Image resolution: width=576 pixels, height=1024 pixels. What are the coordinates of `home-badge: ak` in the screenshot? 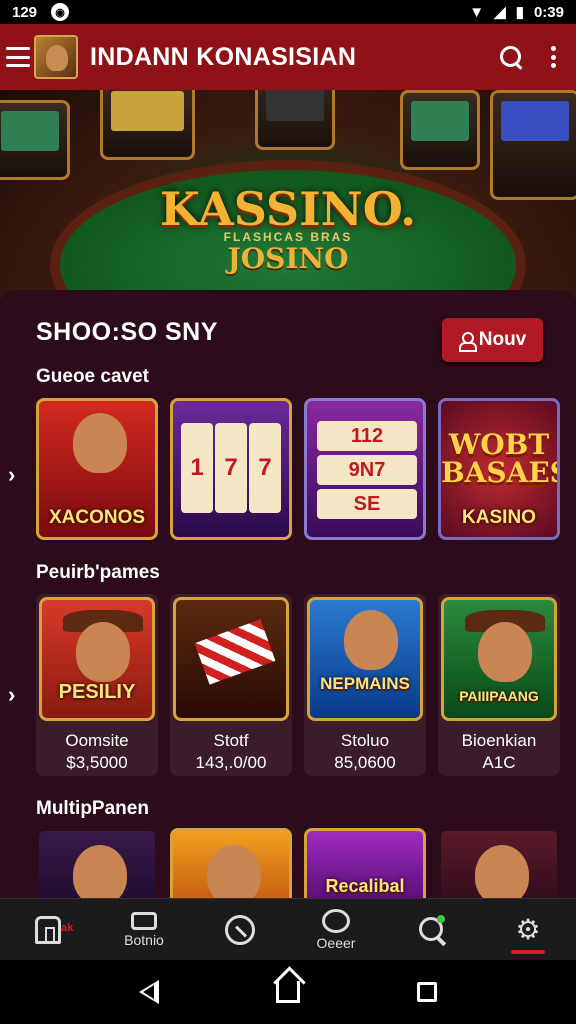 It's located at (67, 927).